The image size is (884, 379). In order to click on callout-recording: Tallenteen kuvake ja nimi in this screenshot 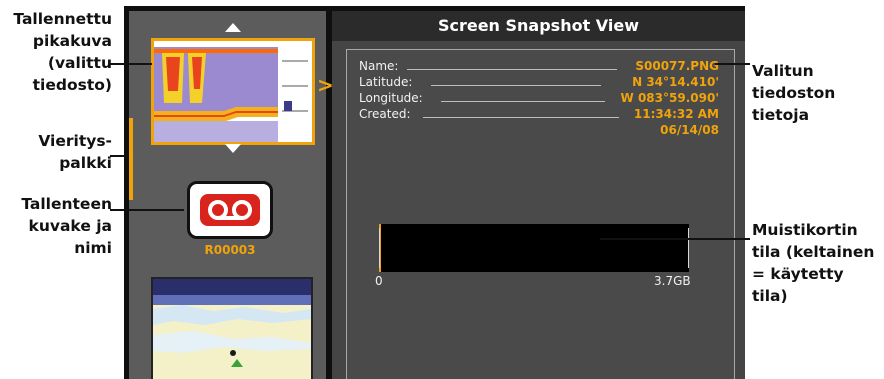, I will do `click(66, 226)`.